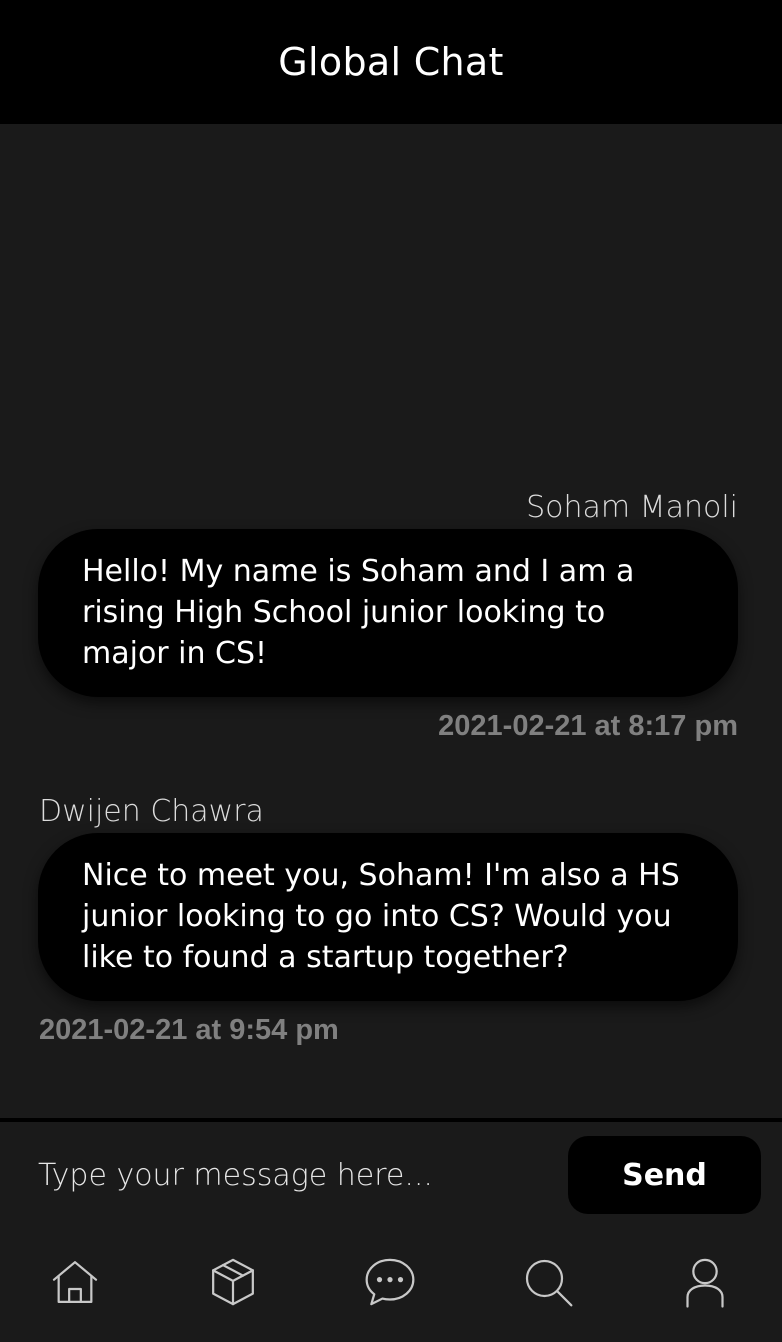 The height and width of the screenshot is (1342, 782). Describe the element at coordinates (189, 1030) in the screenshot. I see `message-timestamp: 2021-02-21 at 9:54 pm` at that location.